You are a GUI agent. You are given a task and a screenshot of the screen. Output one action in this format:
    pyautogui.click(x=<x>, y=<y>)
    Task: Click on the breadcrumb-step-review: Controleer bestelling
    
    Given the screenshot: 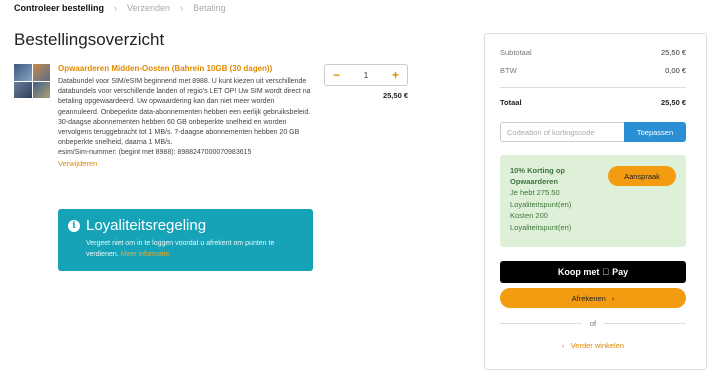 What is the action you would take?
    pyautogui.click(x=59, y=8)
    